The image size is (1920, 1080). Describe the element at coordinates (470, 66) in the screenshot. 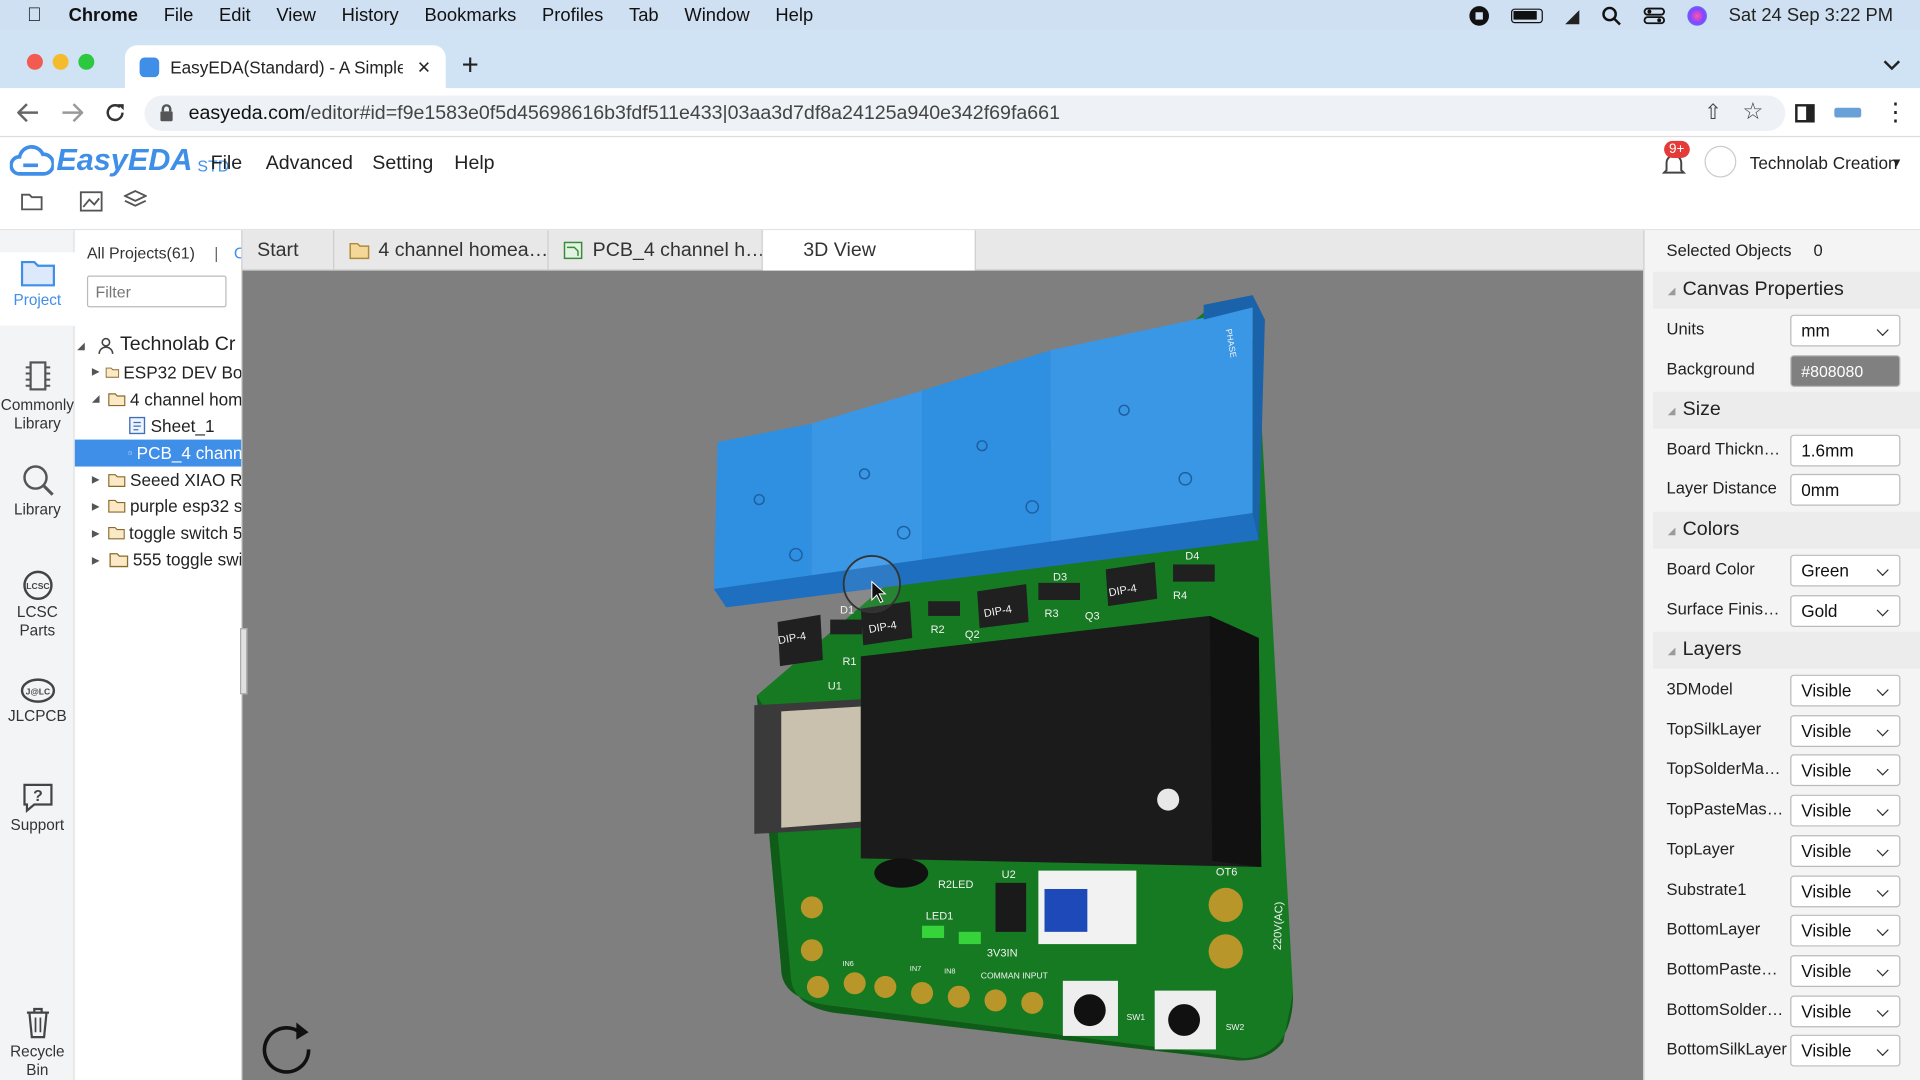

I see `new-tab-button: +` at that location.